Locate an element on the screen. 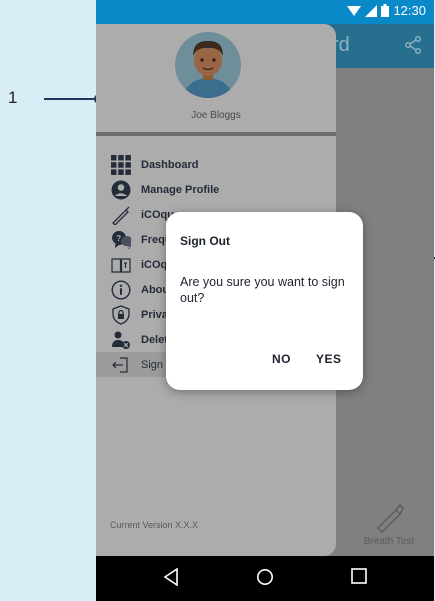 The image size is (435, 601). drawer-header: Joe Bloggs is located at coordinates (216, 78).